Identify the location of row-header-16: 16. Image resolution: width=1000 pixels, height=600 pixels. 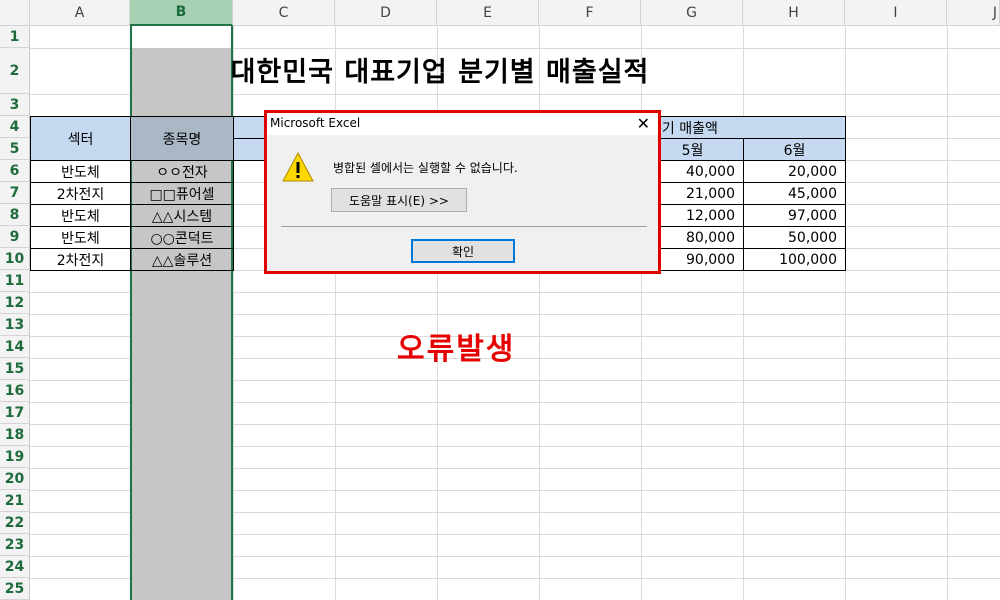
(15, 391).